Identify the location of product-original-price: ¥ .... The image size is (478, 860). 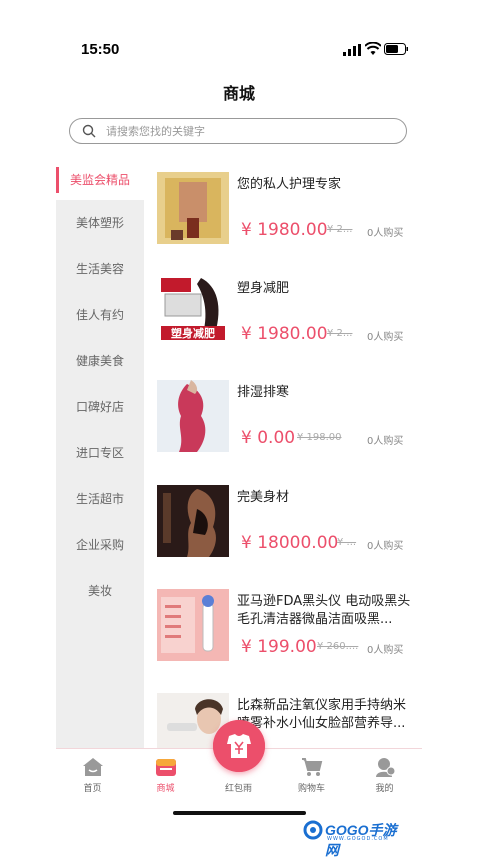
(347, 542).